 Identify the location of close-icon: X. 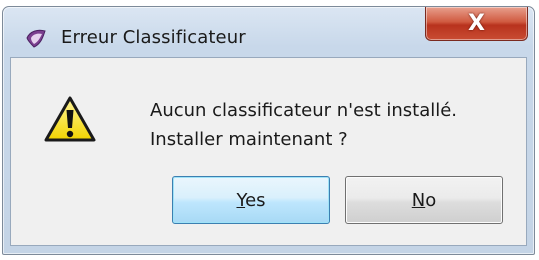
(476, 23).